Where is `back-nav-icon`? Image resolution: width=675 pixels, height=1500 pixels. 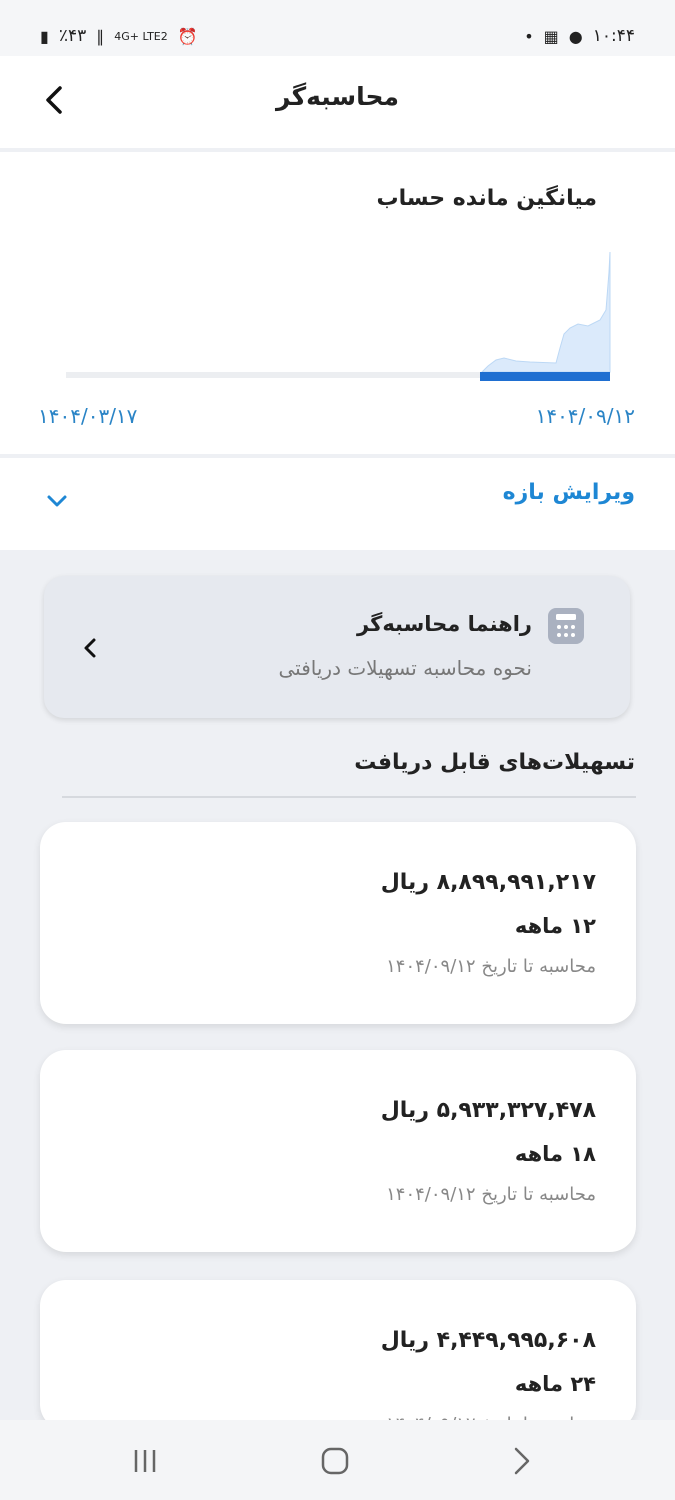
back-nav-icon is located at coordinates (523, 1461).